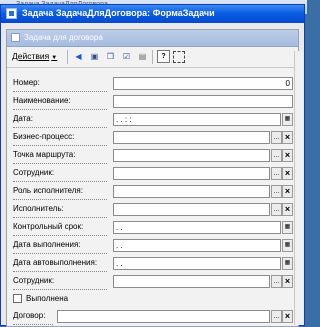  I want to click on business-process-input, so click(191, 137).